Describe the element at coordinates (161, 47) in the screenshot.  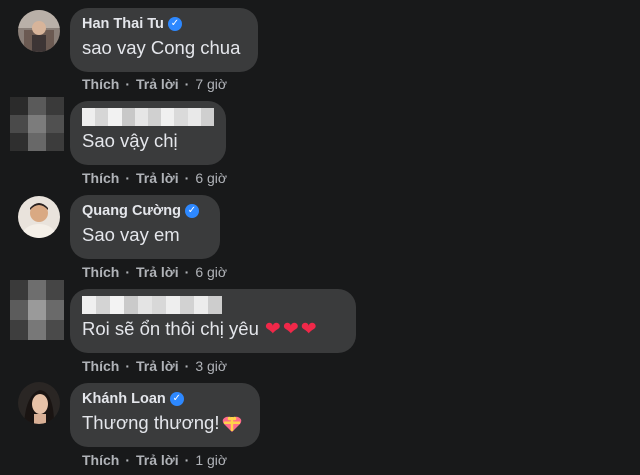
I see `comment-text: sao vay Cong chua` at that location.